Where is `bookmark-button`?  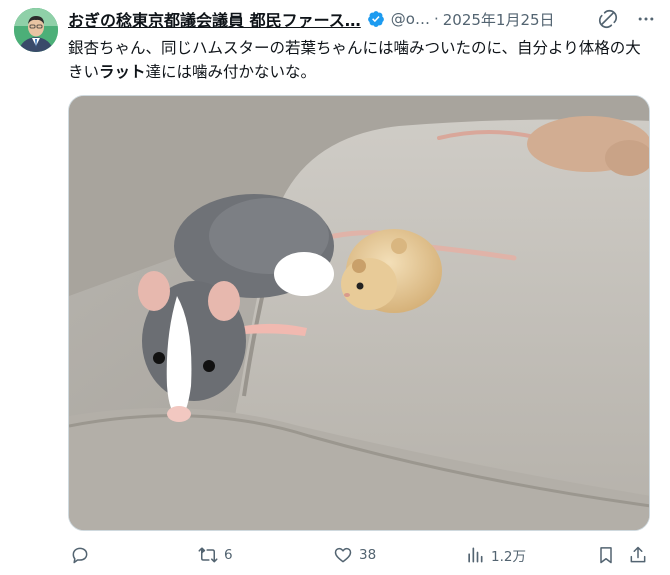
bookmark-button is located at coordinates (606, 555).